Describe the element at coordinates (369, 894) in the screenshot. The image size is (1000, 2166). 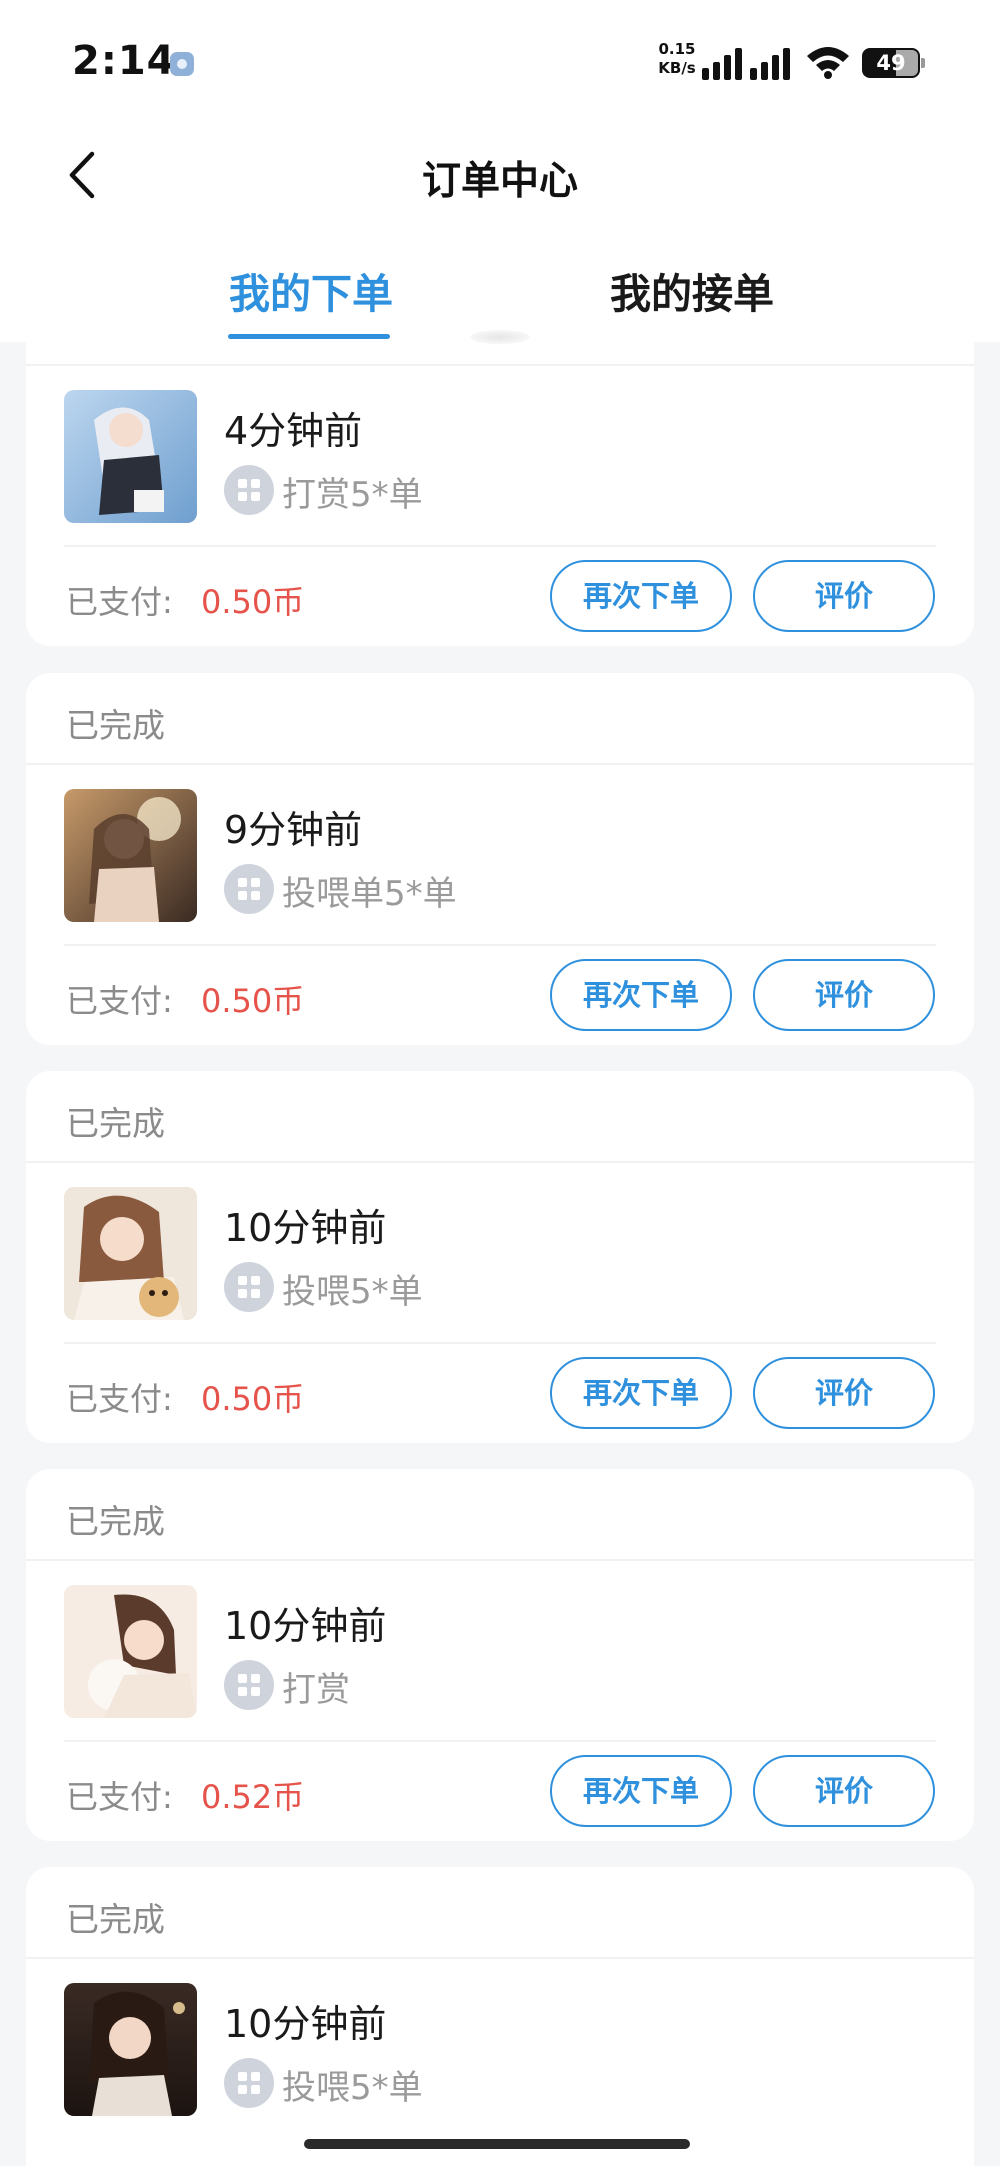
I see `service-name: 投喂单5*单` at that location.